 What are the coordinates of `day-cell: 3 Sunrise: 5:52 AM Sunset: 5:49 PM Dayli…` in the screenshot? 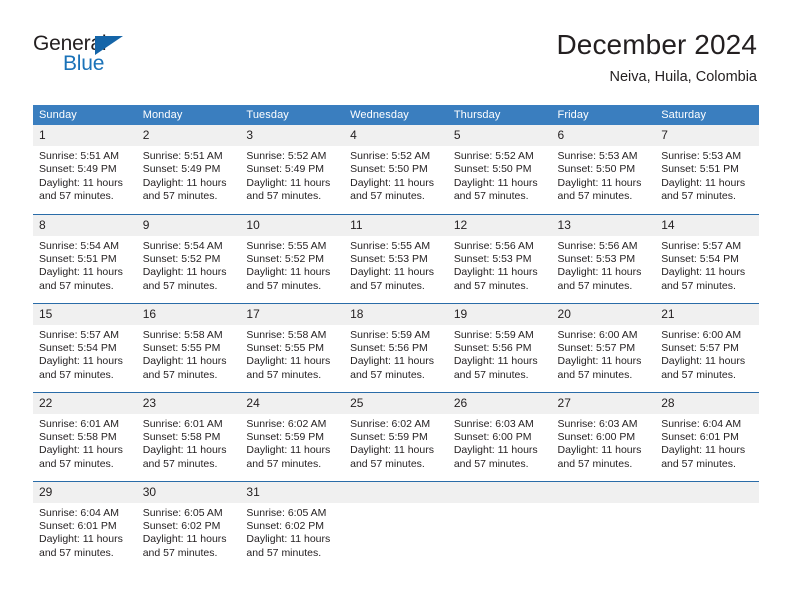 It's located at (292, 169).